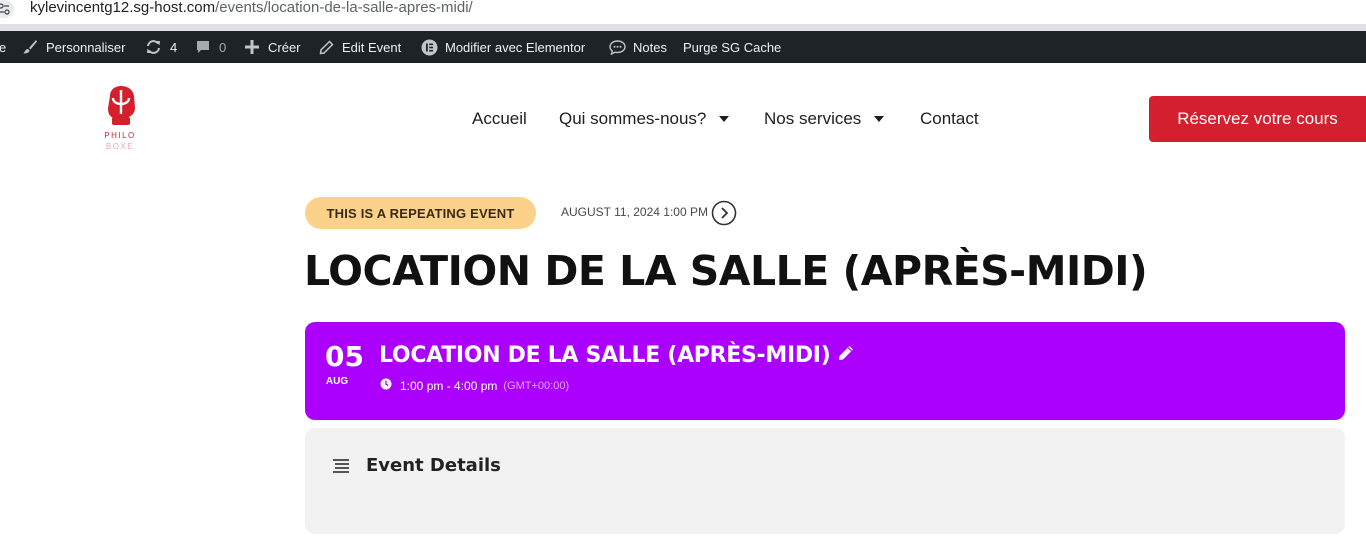  What do you see at coordinates (813, 118) in the screenshot?
I see `nav-nos-services-label: Nos services` at bounding box center [813, 118].